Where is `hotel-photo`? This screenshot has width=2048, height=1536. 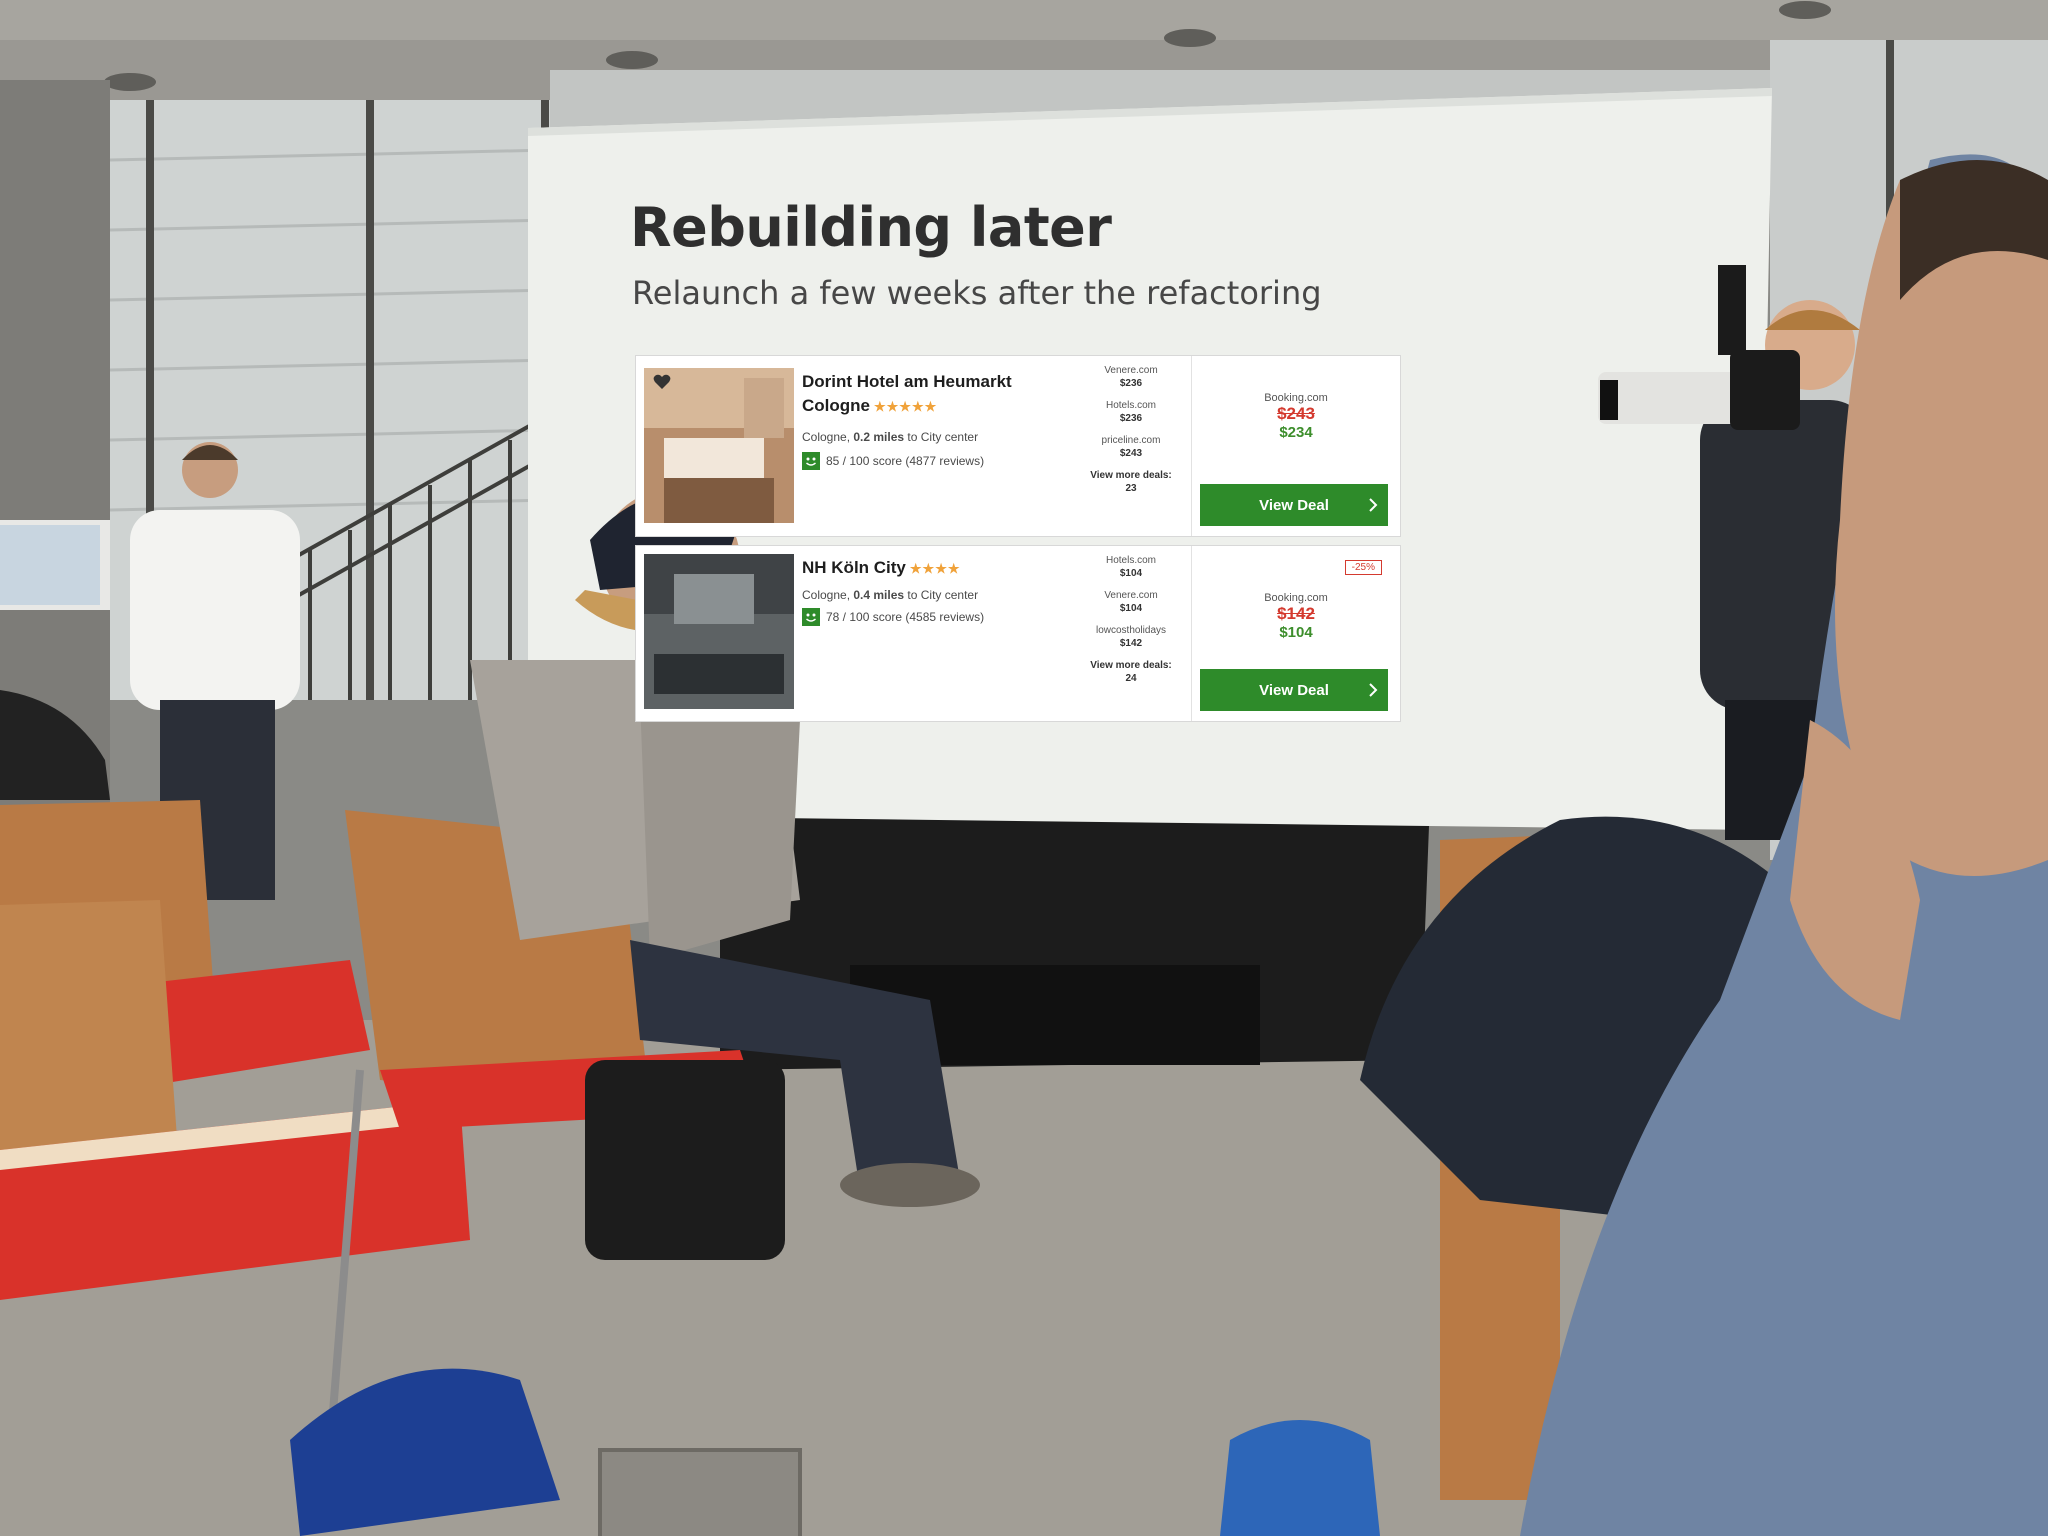 hotel-photo is located at coordinates (719, 631).